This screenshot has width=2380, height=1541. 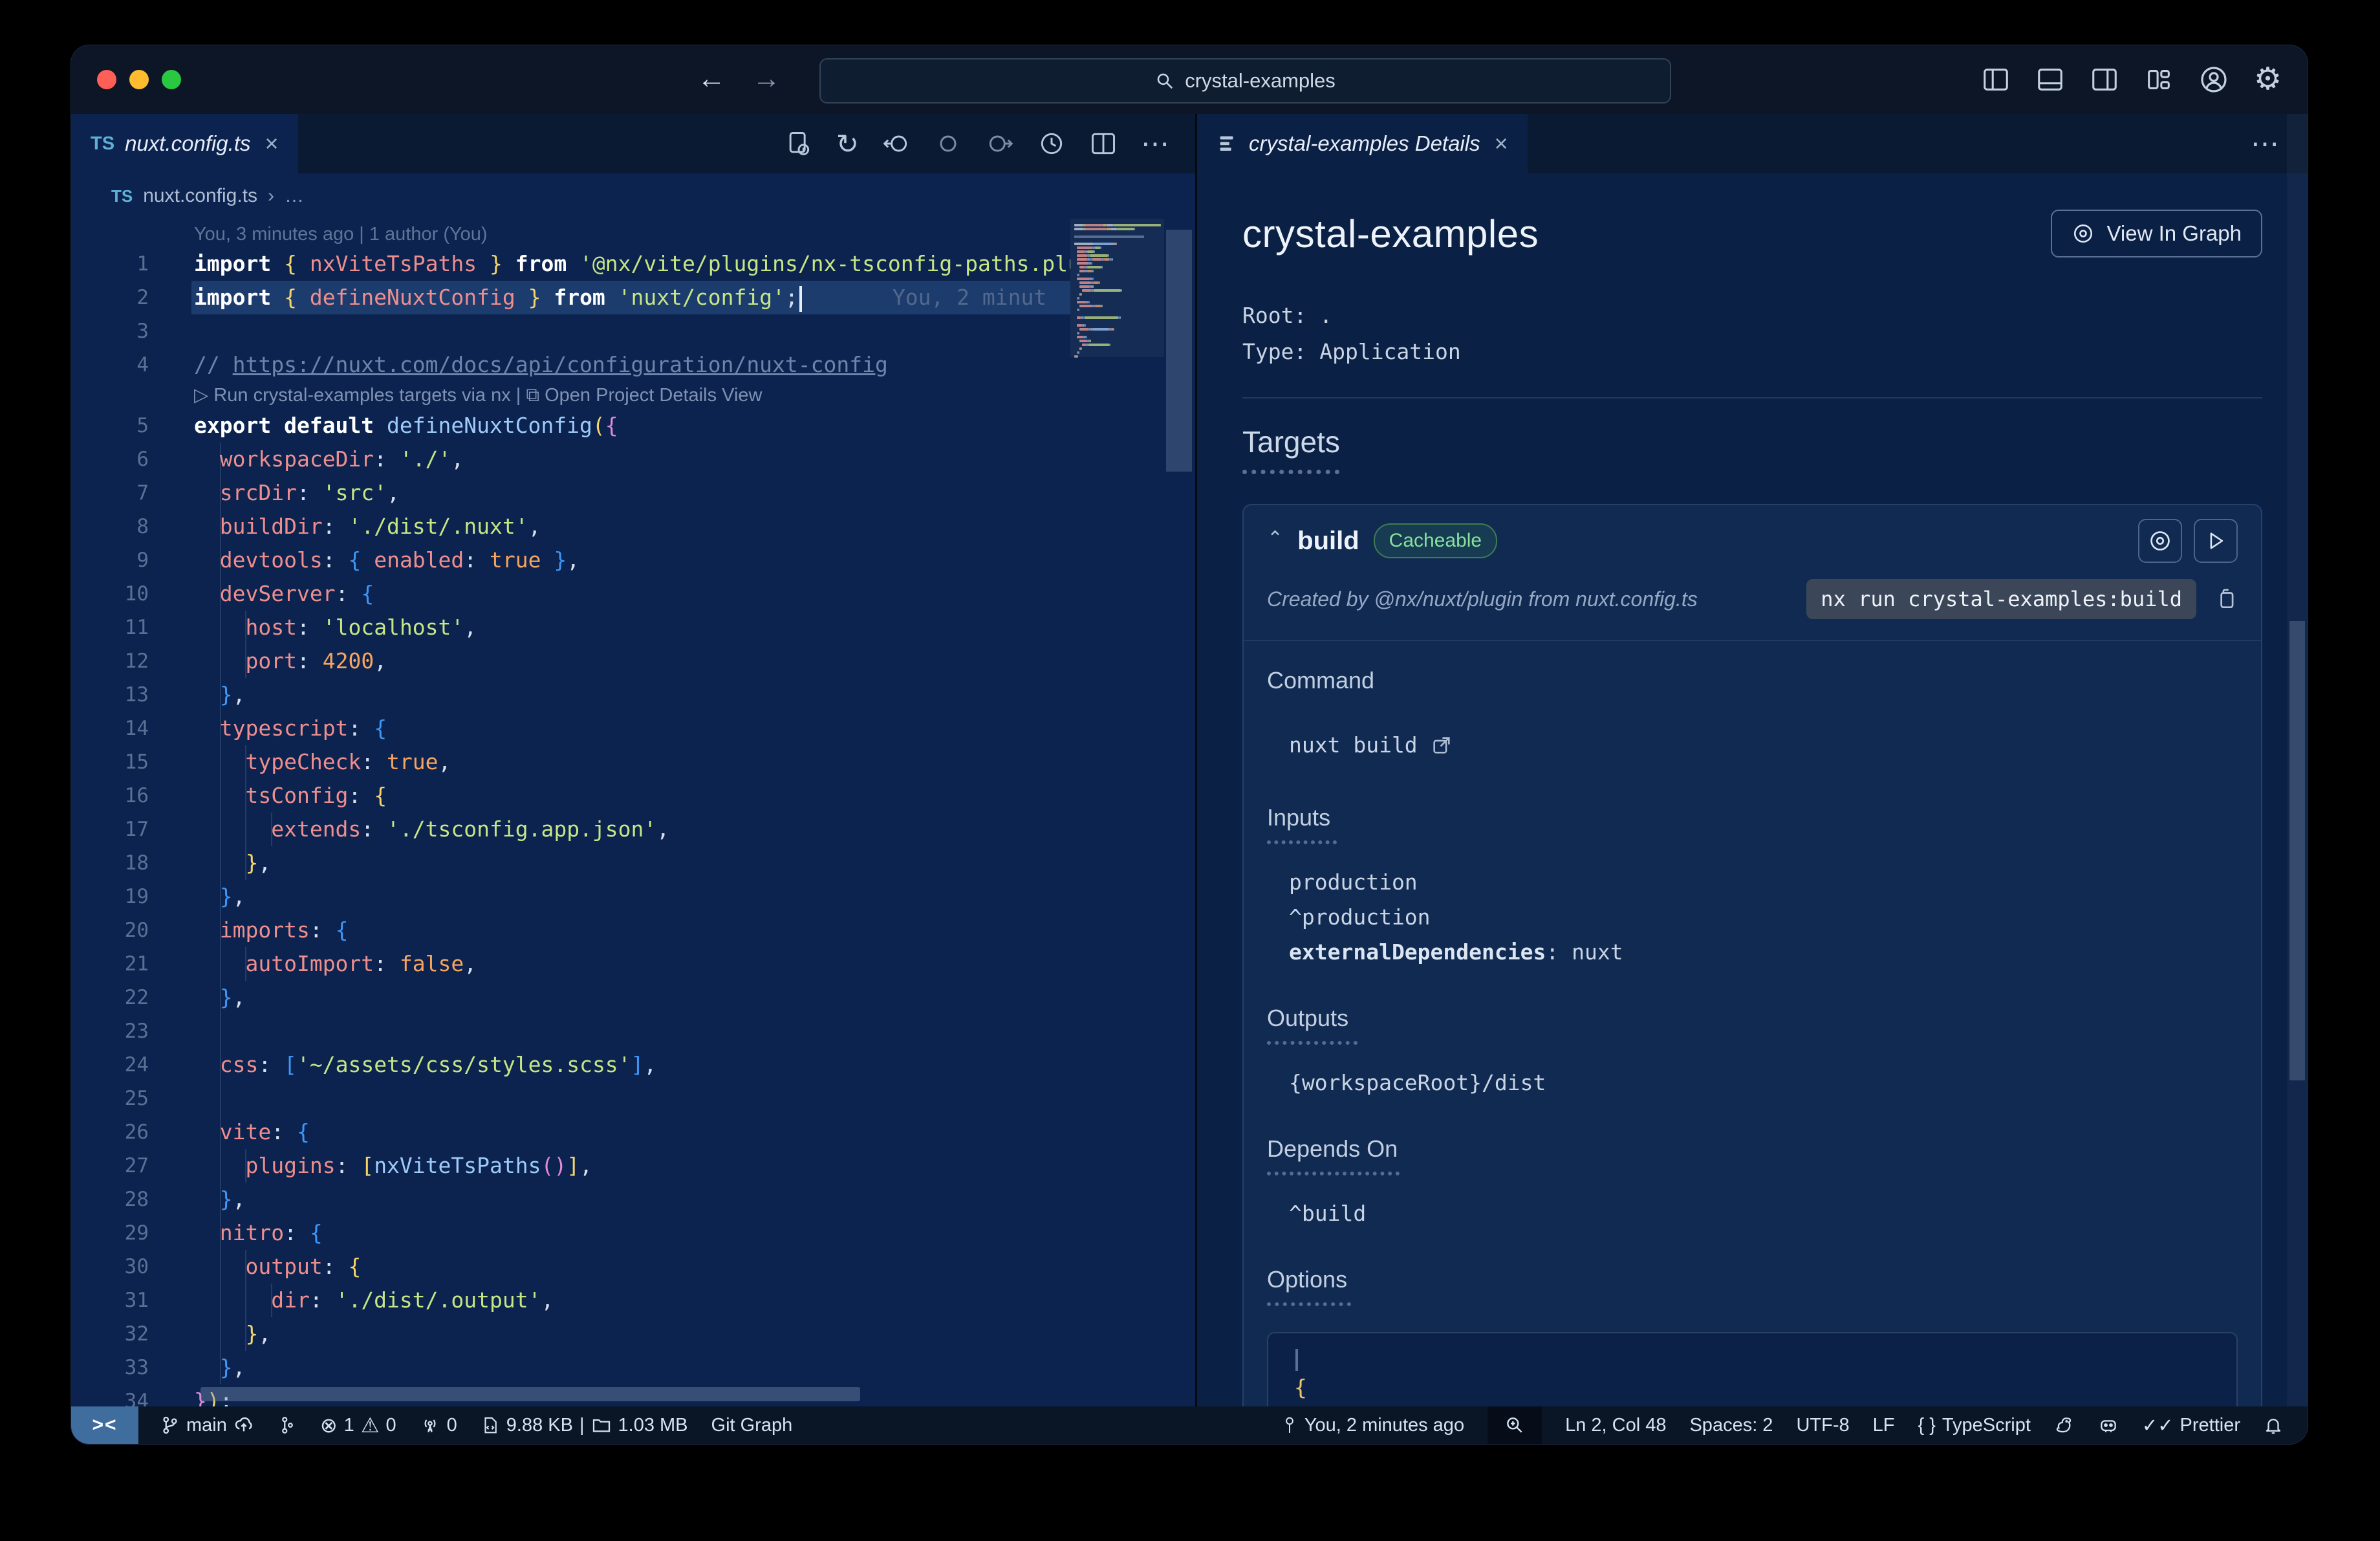 I want to click on code-line: 16 tsConfig: {, so click(x=633, y=796).